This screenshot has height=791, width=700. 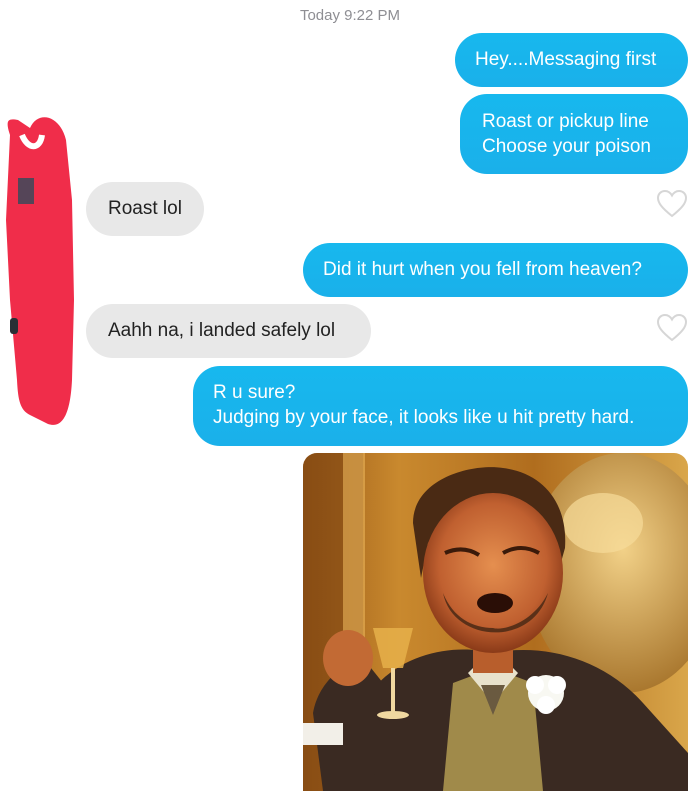 What do you see at coordinates (222, 330) in the screenshot?
I see `message-text: Aahh na, i landed safely lol` at bounding box center [222, 330].